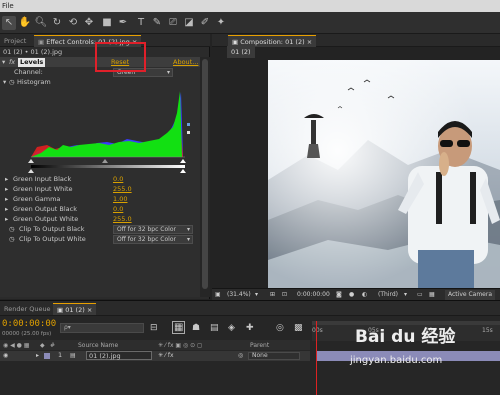  I want to click on hide-shy-layers-icon: ☗, so click(196, 328).